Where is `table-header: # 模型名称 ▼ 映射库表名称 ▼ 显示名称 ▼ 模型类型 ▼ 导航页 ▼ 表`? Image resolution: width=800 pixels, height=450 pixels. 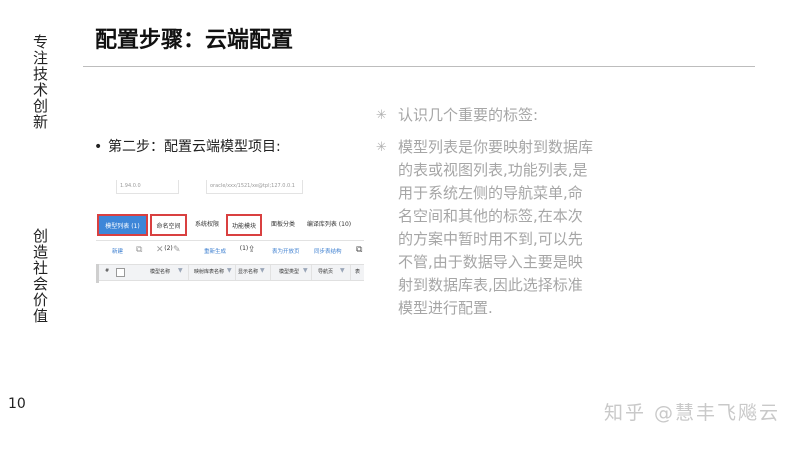 table-header: # 模型名称 ▼ 映射库表名称 ▼ 显示名称 ▼ 模型类型 ▼ 导航页 ▼ 表 is located at coordinates (230, 272).